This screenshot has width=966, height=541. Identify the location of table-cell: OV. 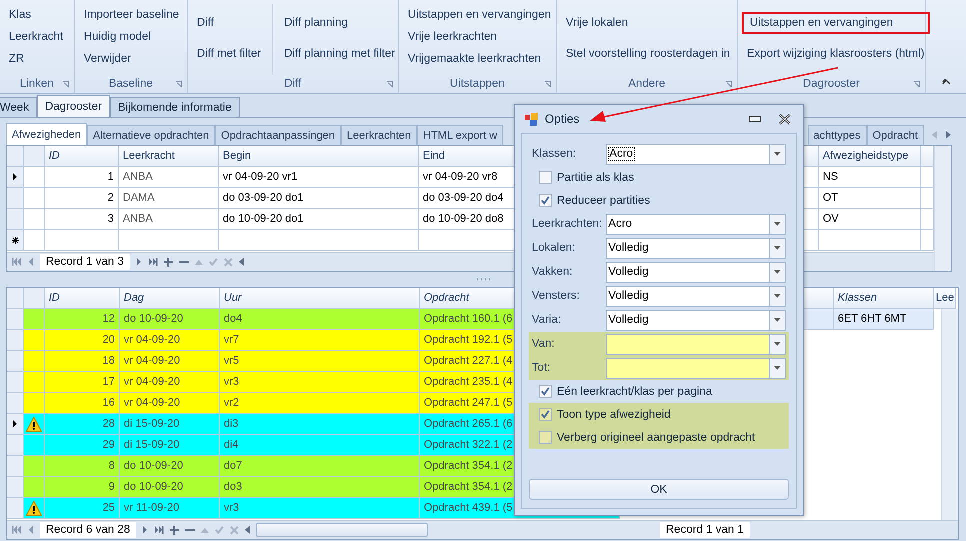
(870, 219).